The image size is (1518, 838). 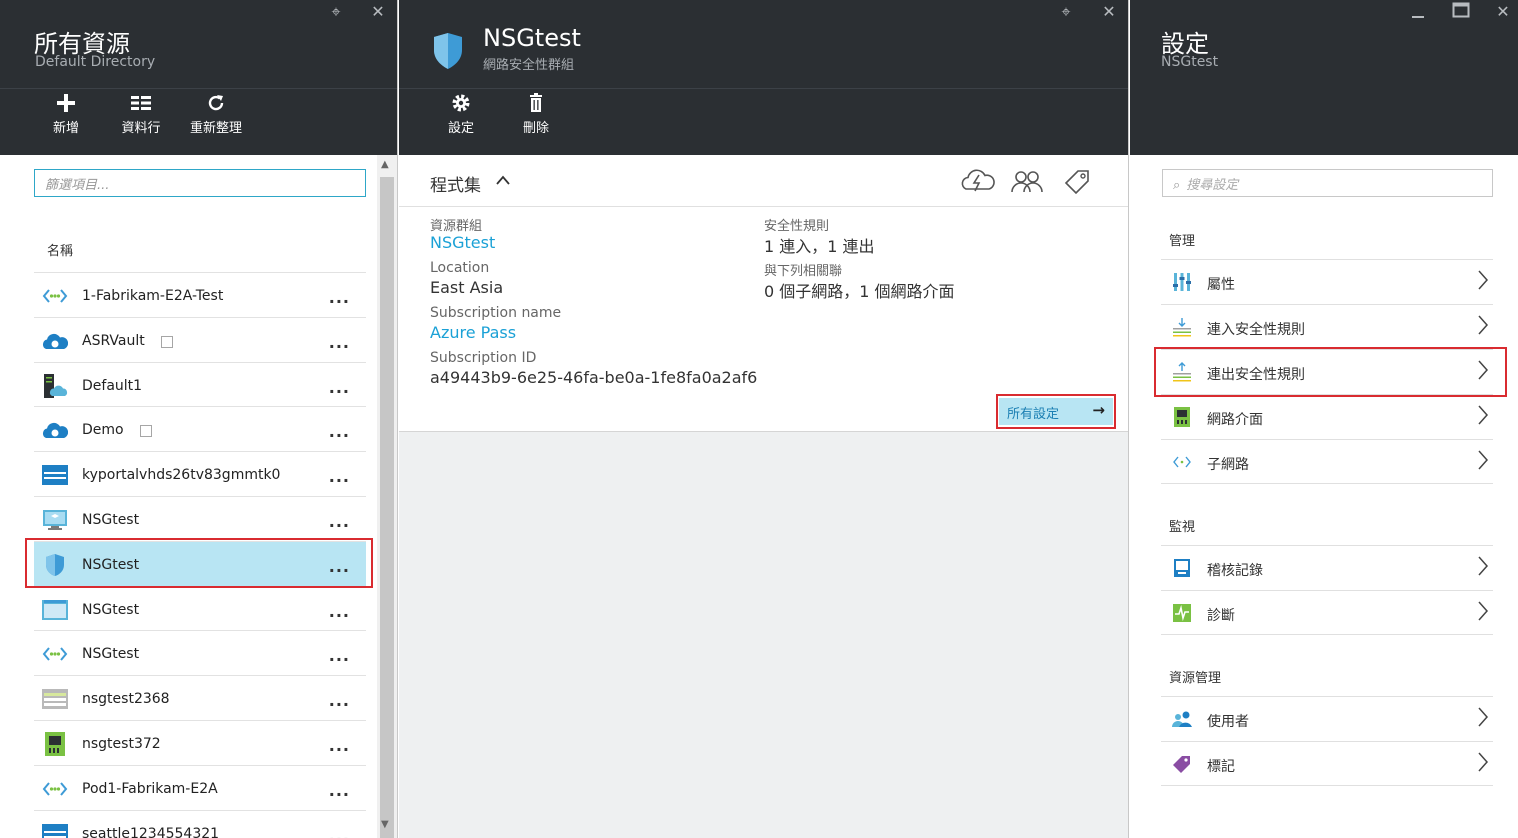 I want to click on delete-button: 刪除, so click(x=536, y=114).